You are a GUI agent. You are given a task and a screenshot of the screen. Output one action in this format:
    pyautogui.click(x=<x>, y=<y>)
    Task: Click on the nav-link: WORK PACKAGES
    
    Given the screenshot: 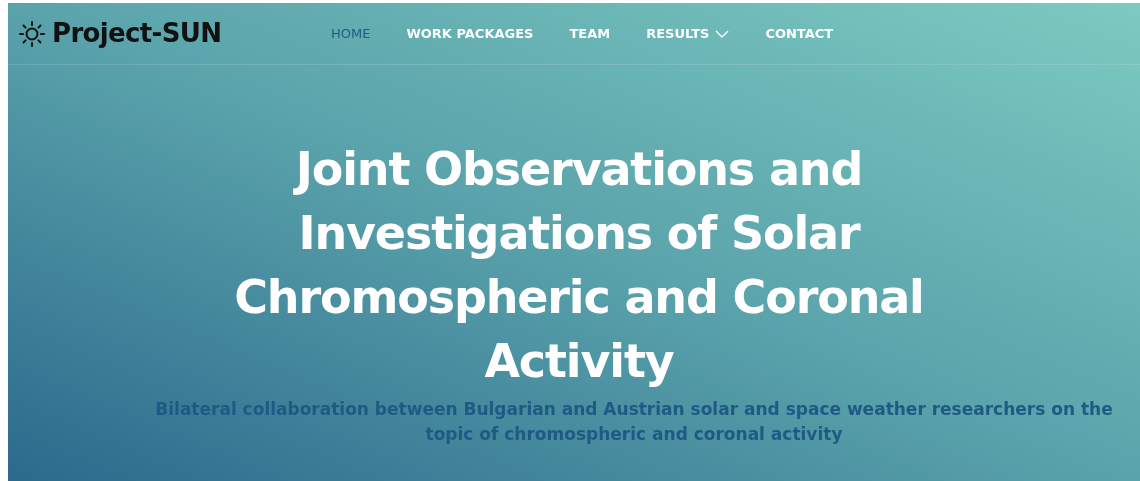 What is the action you would take?
    pyautogui.click(x=470, y=33)
    